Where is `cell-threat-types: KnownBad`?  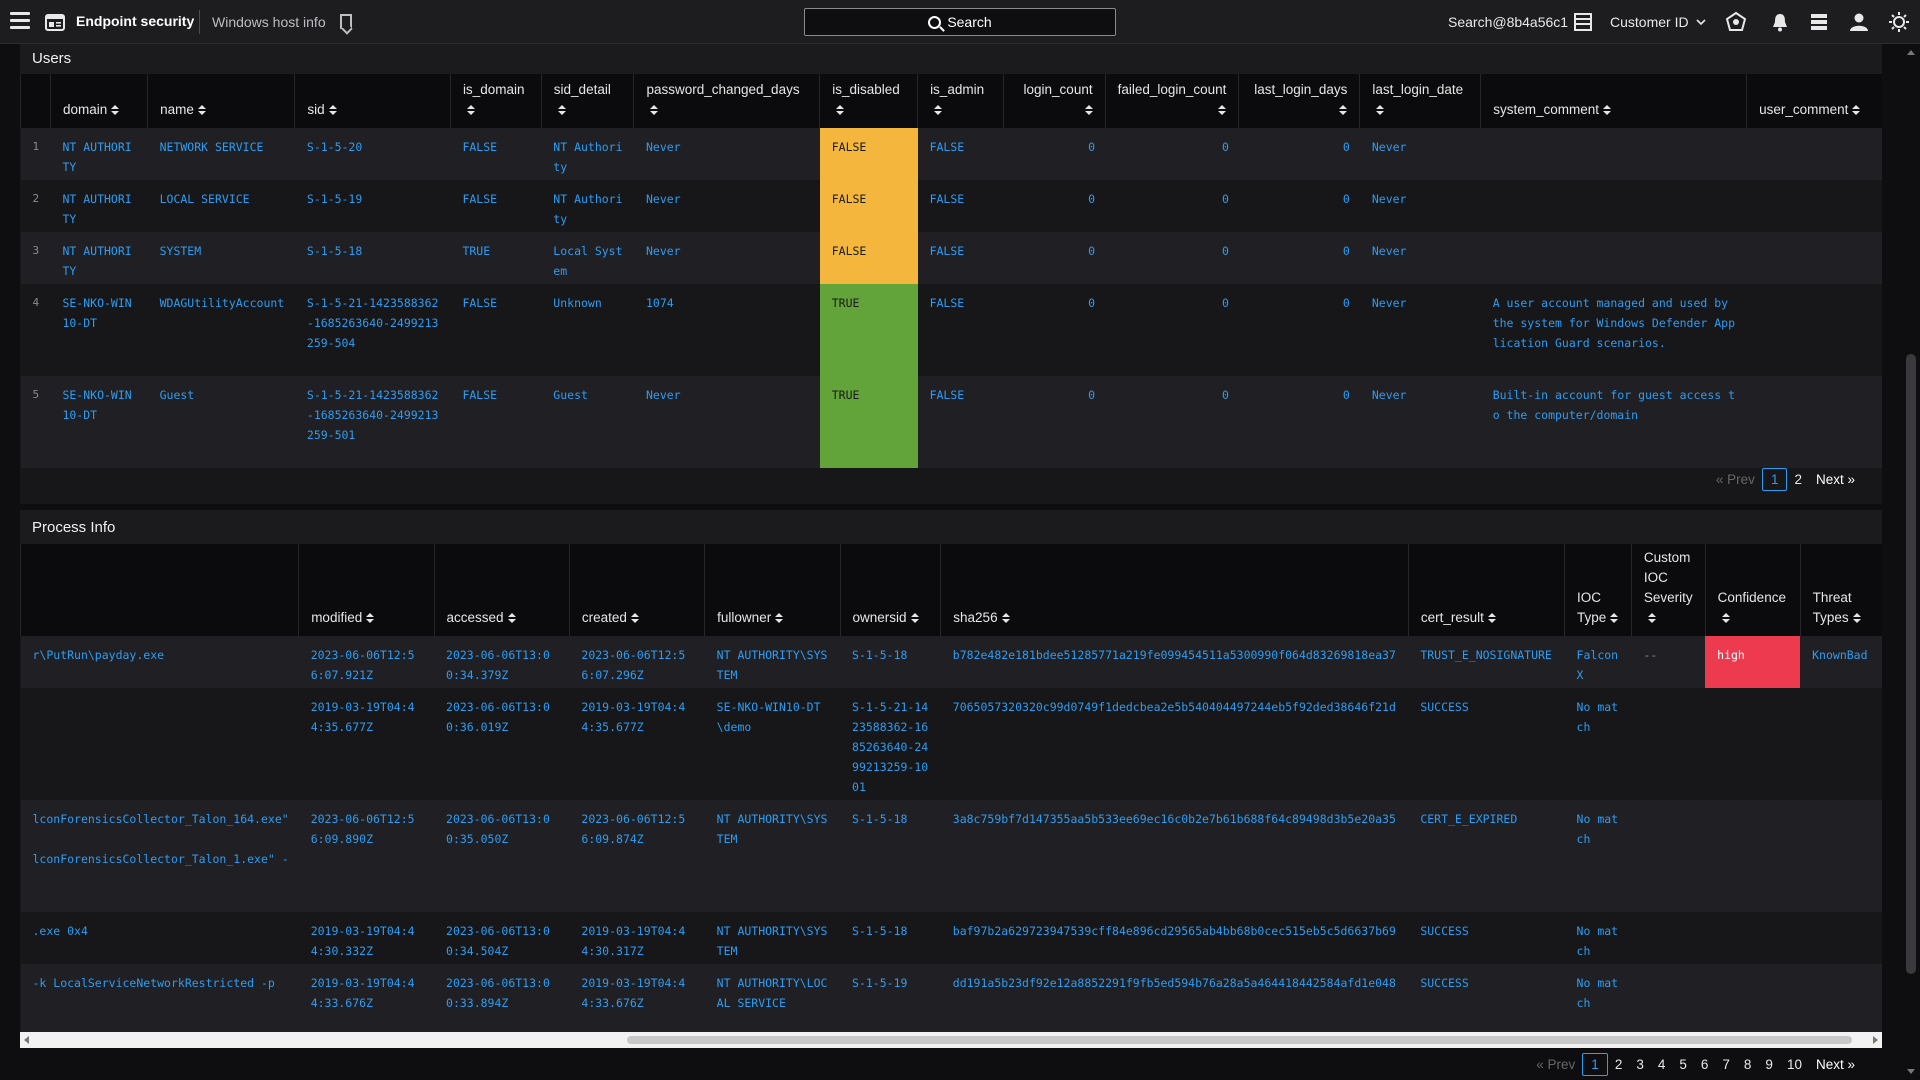
cell-threat-types: KnownBad is located at coordinates (1841, 662).